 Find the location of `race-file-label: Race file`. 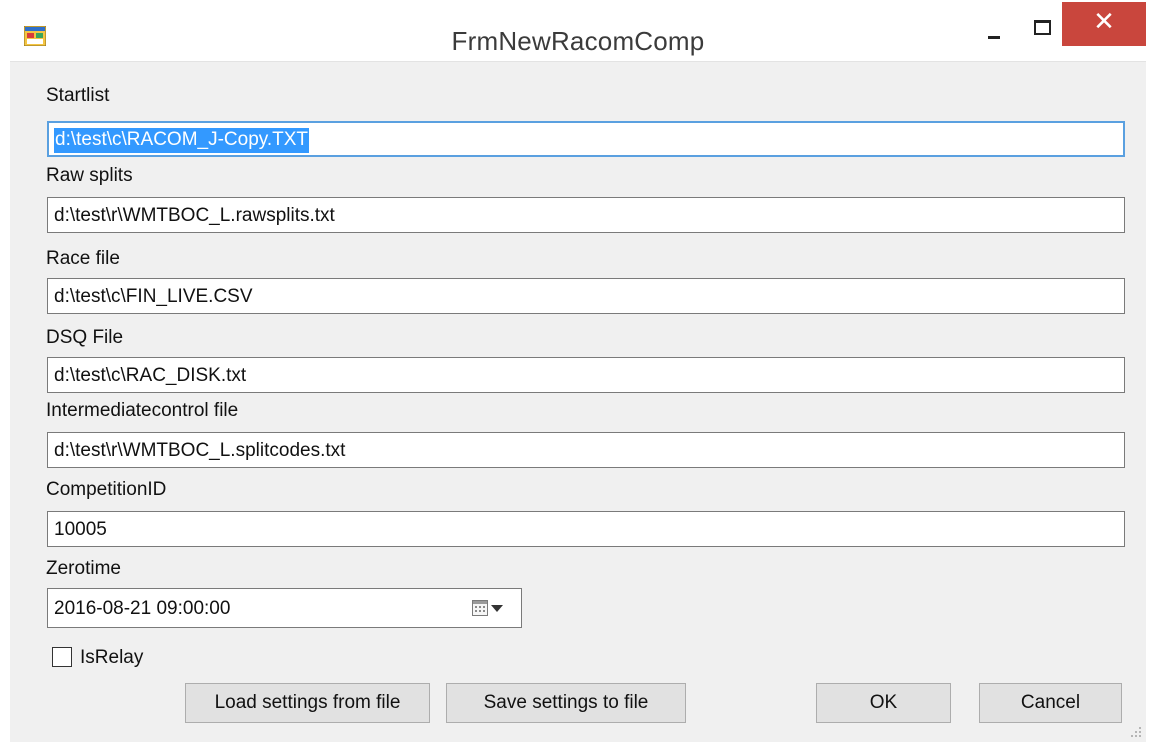

race-file-label: Race file is located at coordinates (83, 258).